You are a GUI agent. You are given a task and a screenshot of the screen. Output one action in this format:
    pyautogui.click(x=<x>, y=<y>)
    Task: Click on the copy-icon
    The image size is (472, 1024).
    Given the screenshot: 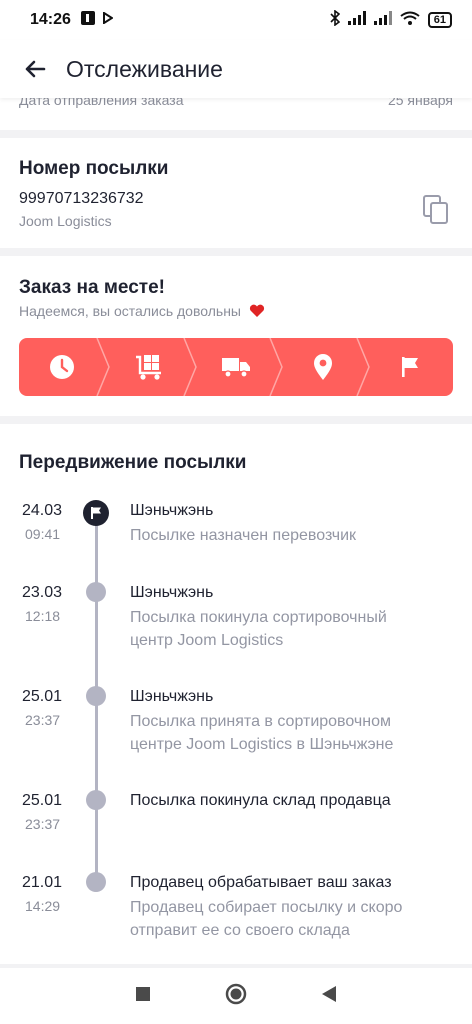 What is the action you would take?
    pyautogui.click(x=435, y=209)
    